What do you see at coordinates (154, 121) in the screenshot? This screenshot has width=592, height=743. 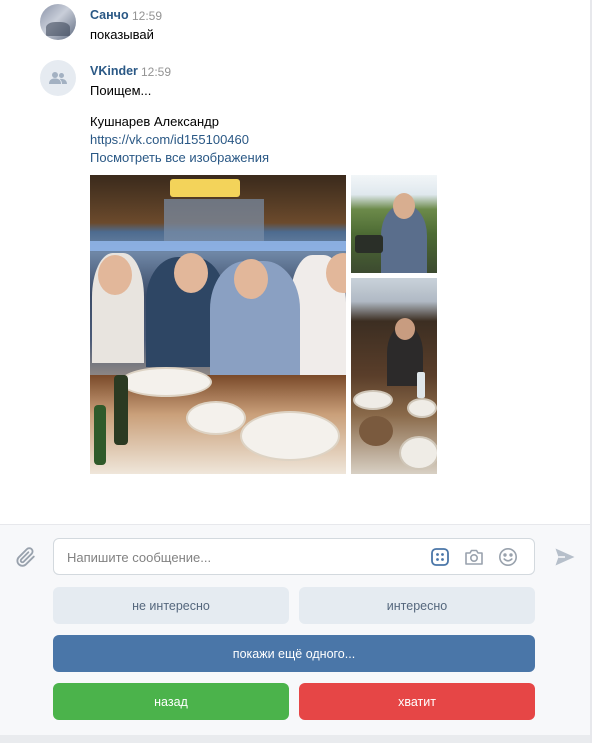 I see `profile-name: Кушнарев Александр` at bounding box center [154, 121].